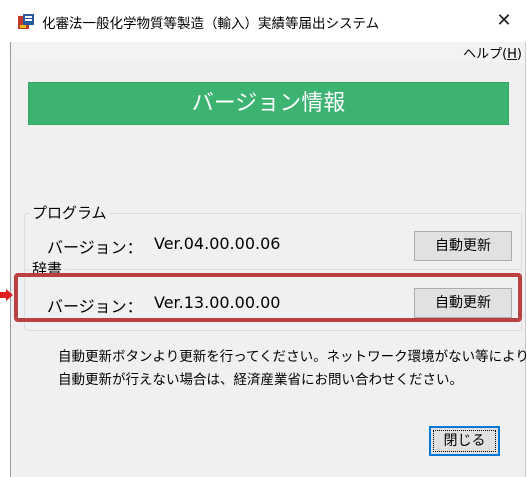 The height and width of the screenshot is (477, 527). I want to click on title-bar: 化審法一般化学物質等製造（輸入）実績等届出システム ✕, so click(269, 21).